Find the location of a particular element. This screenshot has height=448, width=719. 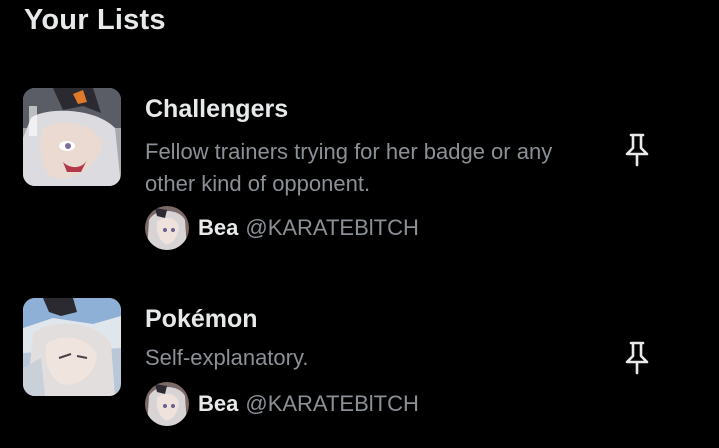

list-name: Pokémon is located at coordinates (201, 319).